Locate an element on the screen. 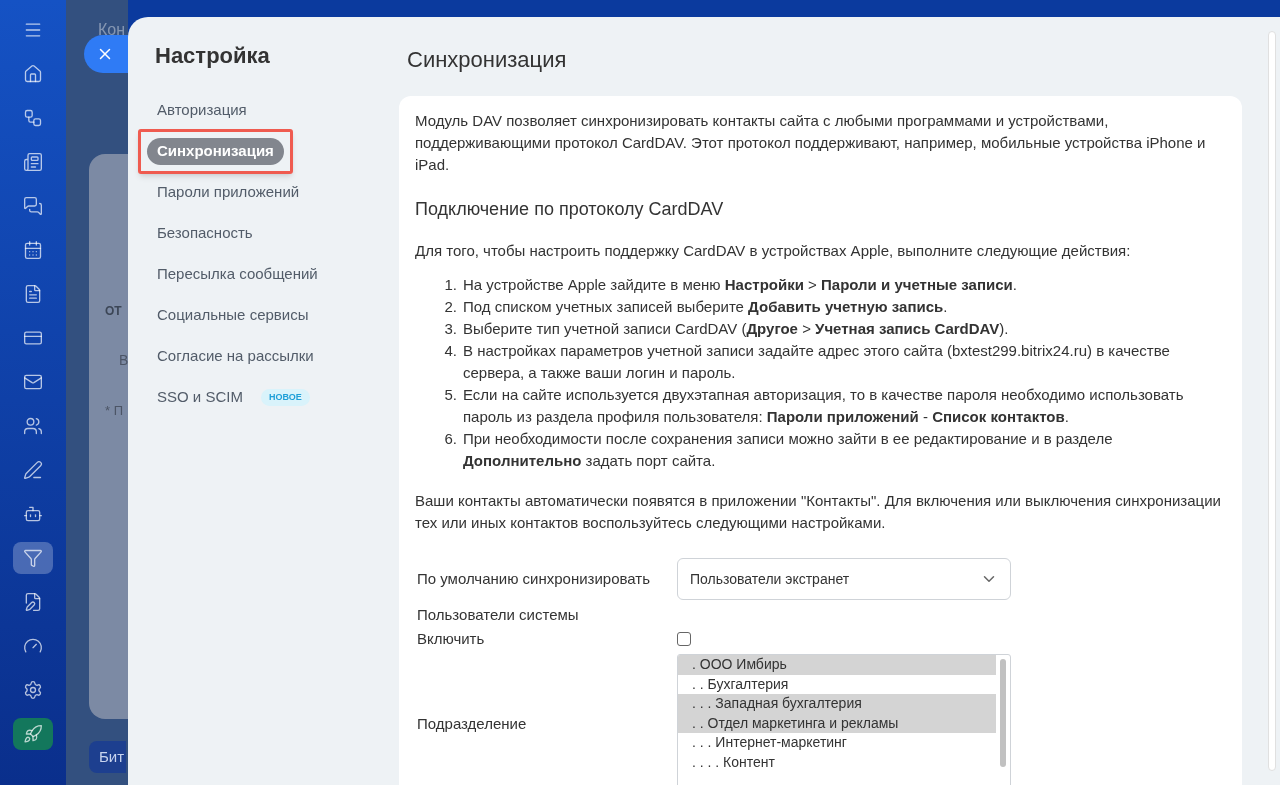  close-button is located at coordinates (106, 54).